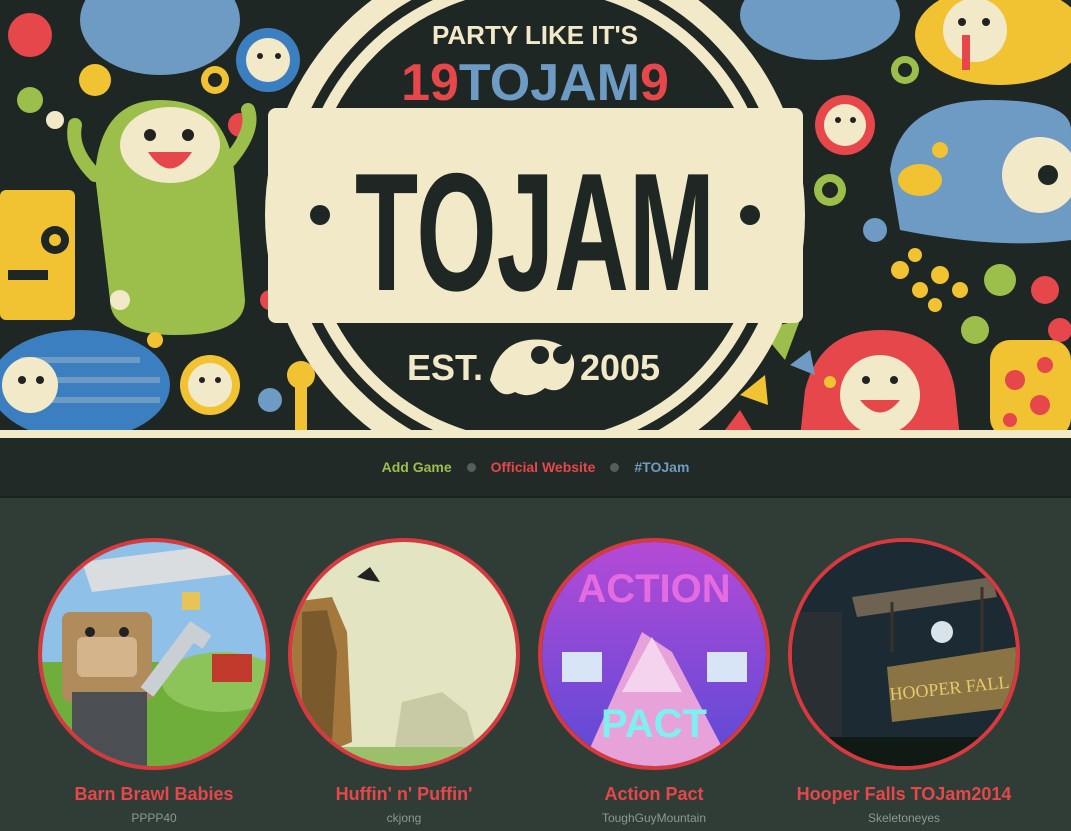  Describe the element at coordinates (654, 724) in the screenshot. I see `action-pact-thumb-bottom-text: PACT` at that location.